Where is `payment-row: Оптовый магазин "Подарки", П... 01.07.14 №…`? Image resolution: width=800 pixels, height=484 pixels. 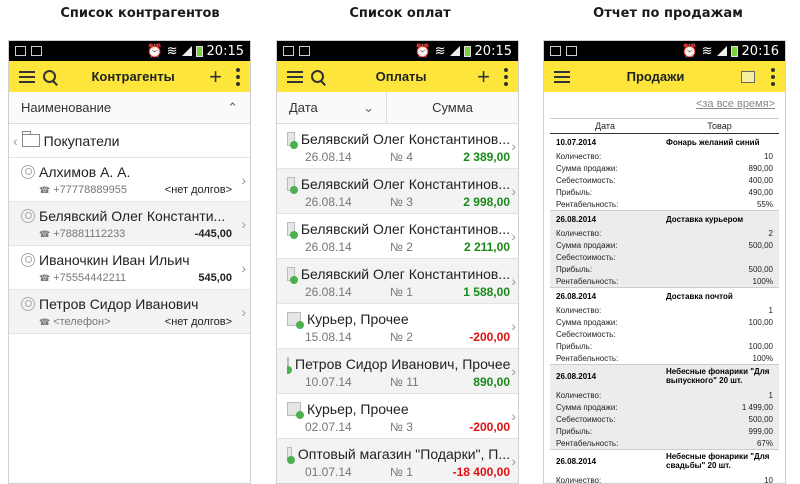
payment-row: Оптовый магазин "Подарки", П... 01.07.14 №… is located at coordinates (397, 461).